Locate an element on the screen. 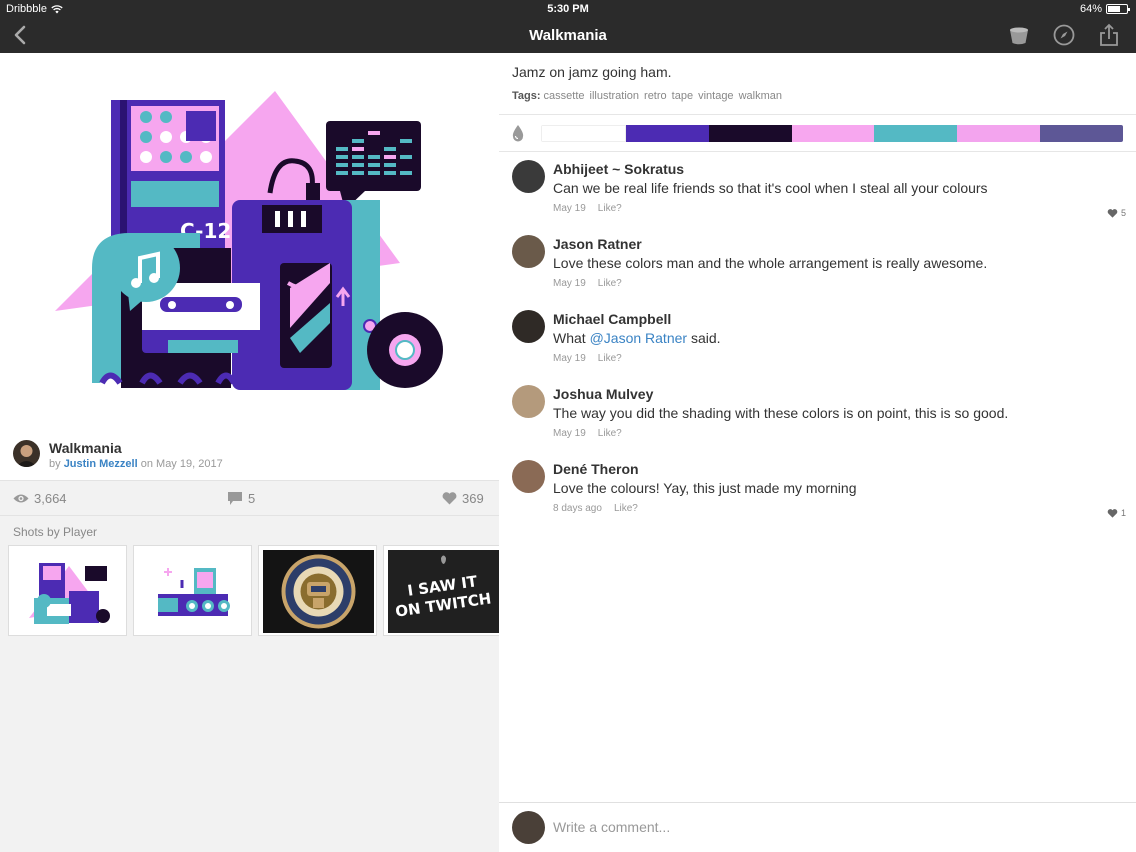 This screenshot has height=852, width=1136. retro-devices-thumb is located at coordinates (192, 590).